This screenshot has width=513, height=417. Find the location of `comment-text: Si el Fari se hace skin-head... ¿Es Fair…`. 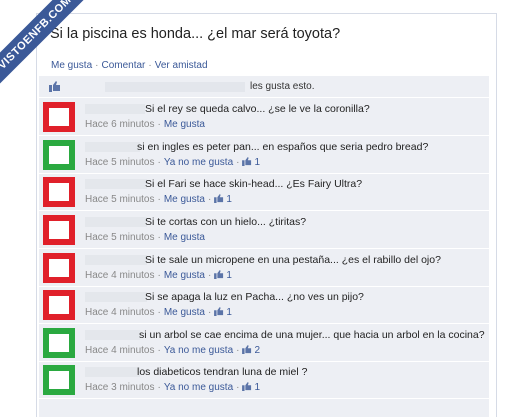

comment-text: Si el Fari se hace skin-head... ¿Es Fair… is located at coordinates (254, 184).